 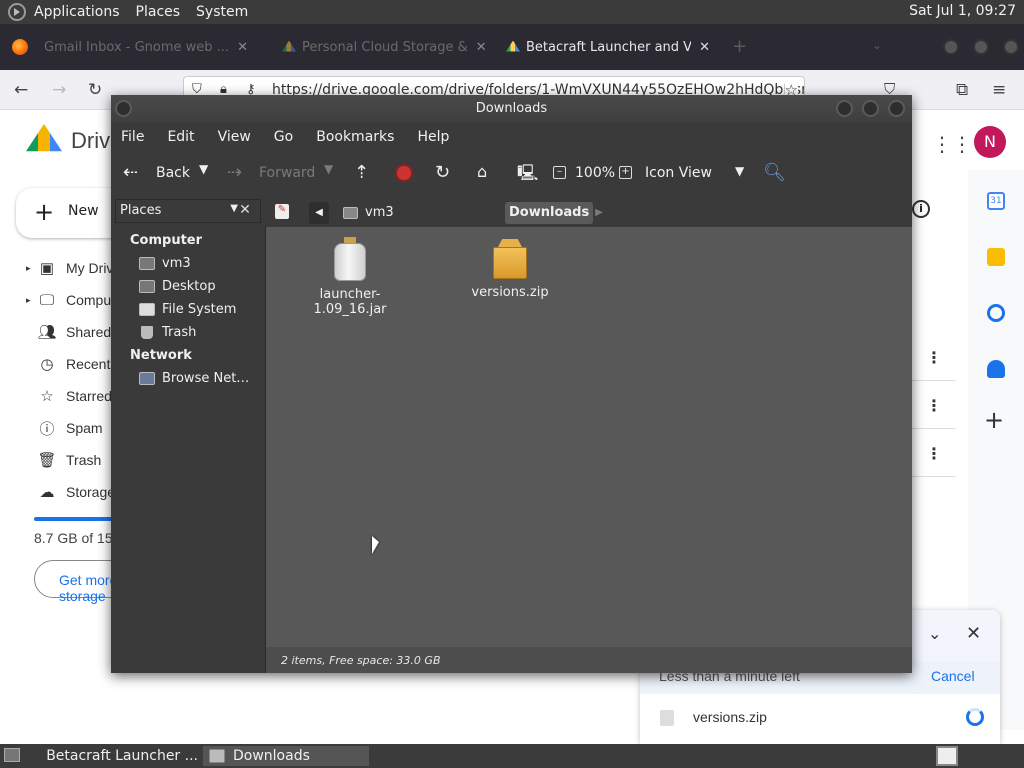 What do you see at coordinates (511, 109) in the screenshot?
I see `window-title-bar: Downloads` at bounding box center [511, 109].